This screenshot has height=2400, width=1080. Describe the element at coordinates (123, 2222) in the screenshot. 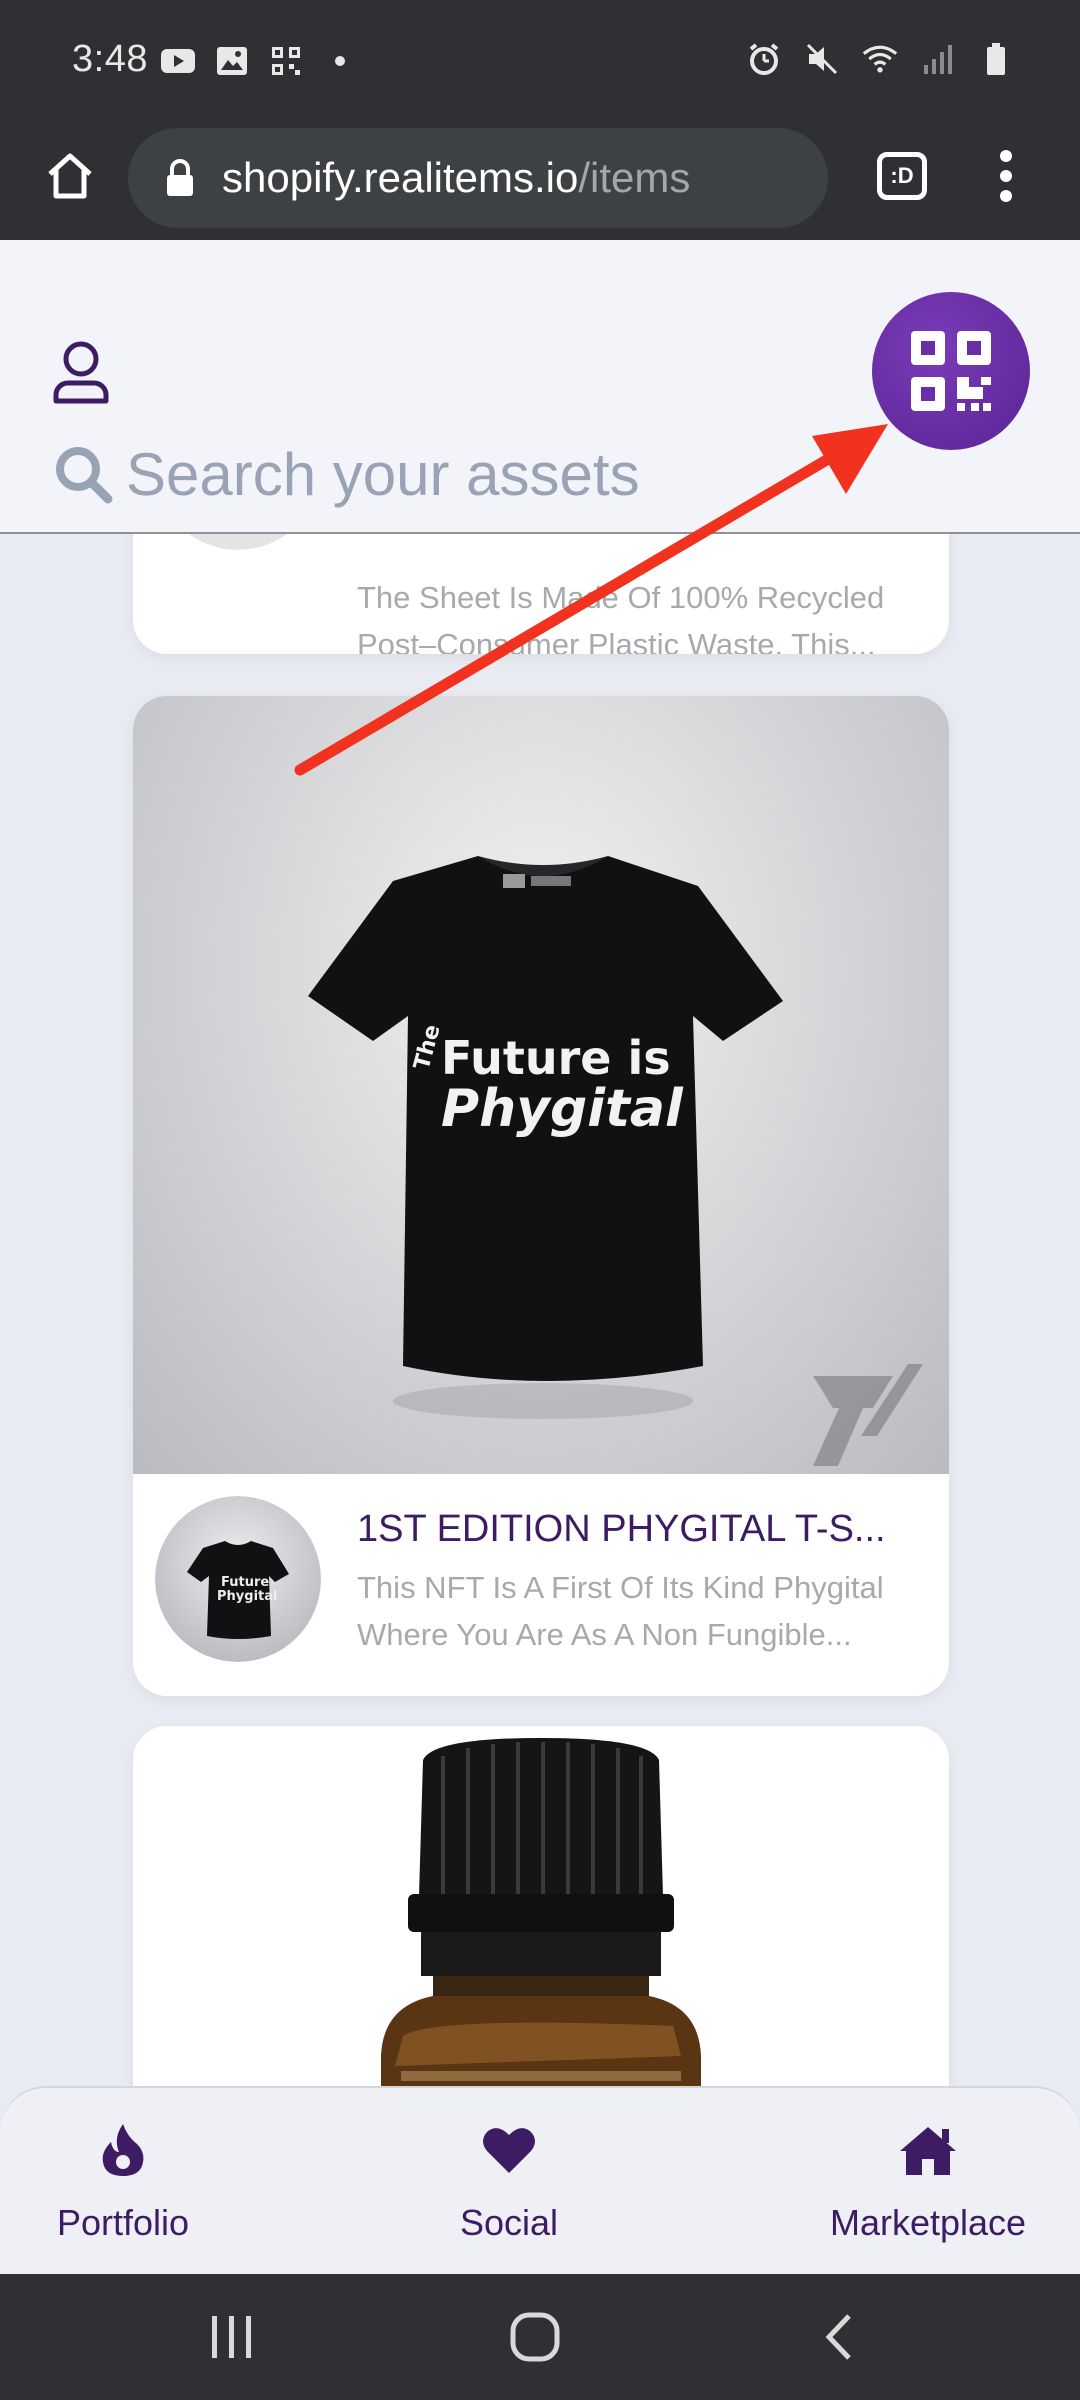

I see `nav-portfolio-label: Portfolio` at that location.